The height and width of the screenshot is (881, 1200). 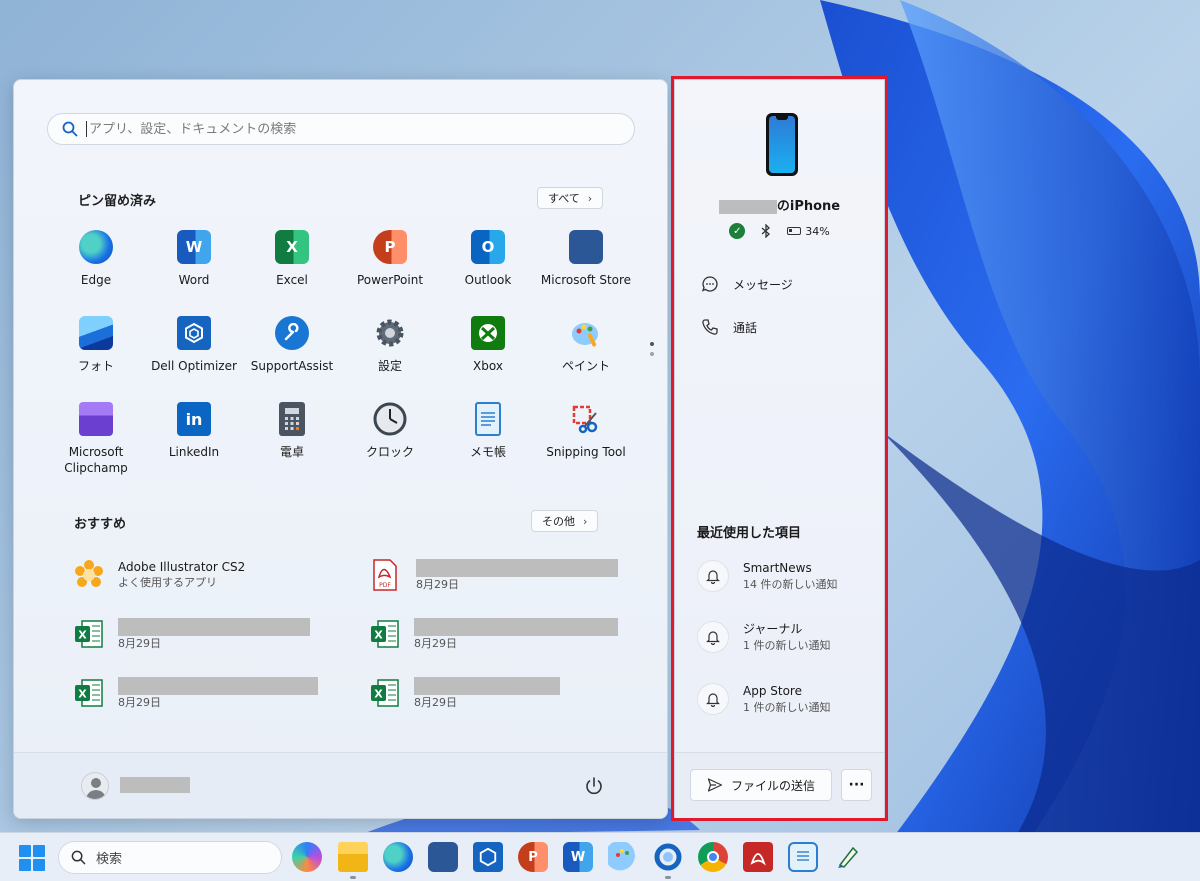 I want to click on store-icon, so click(x=443, y=857).